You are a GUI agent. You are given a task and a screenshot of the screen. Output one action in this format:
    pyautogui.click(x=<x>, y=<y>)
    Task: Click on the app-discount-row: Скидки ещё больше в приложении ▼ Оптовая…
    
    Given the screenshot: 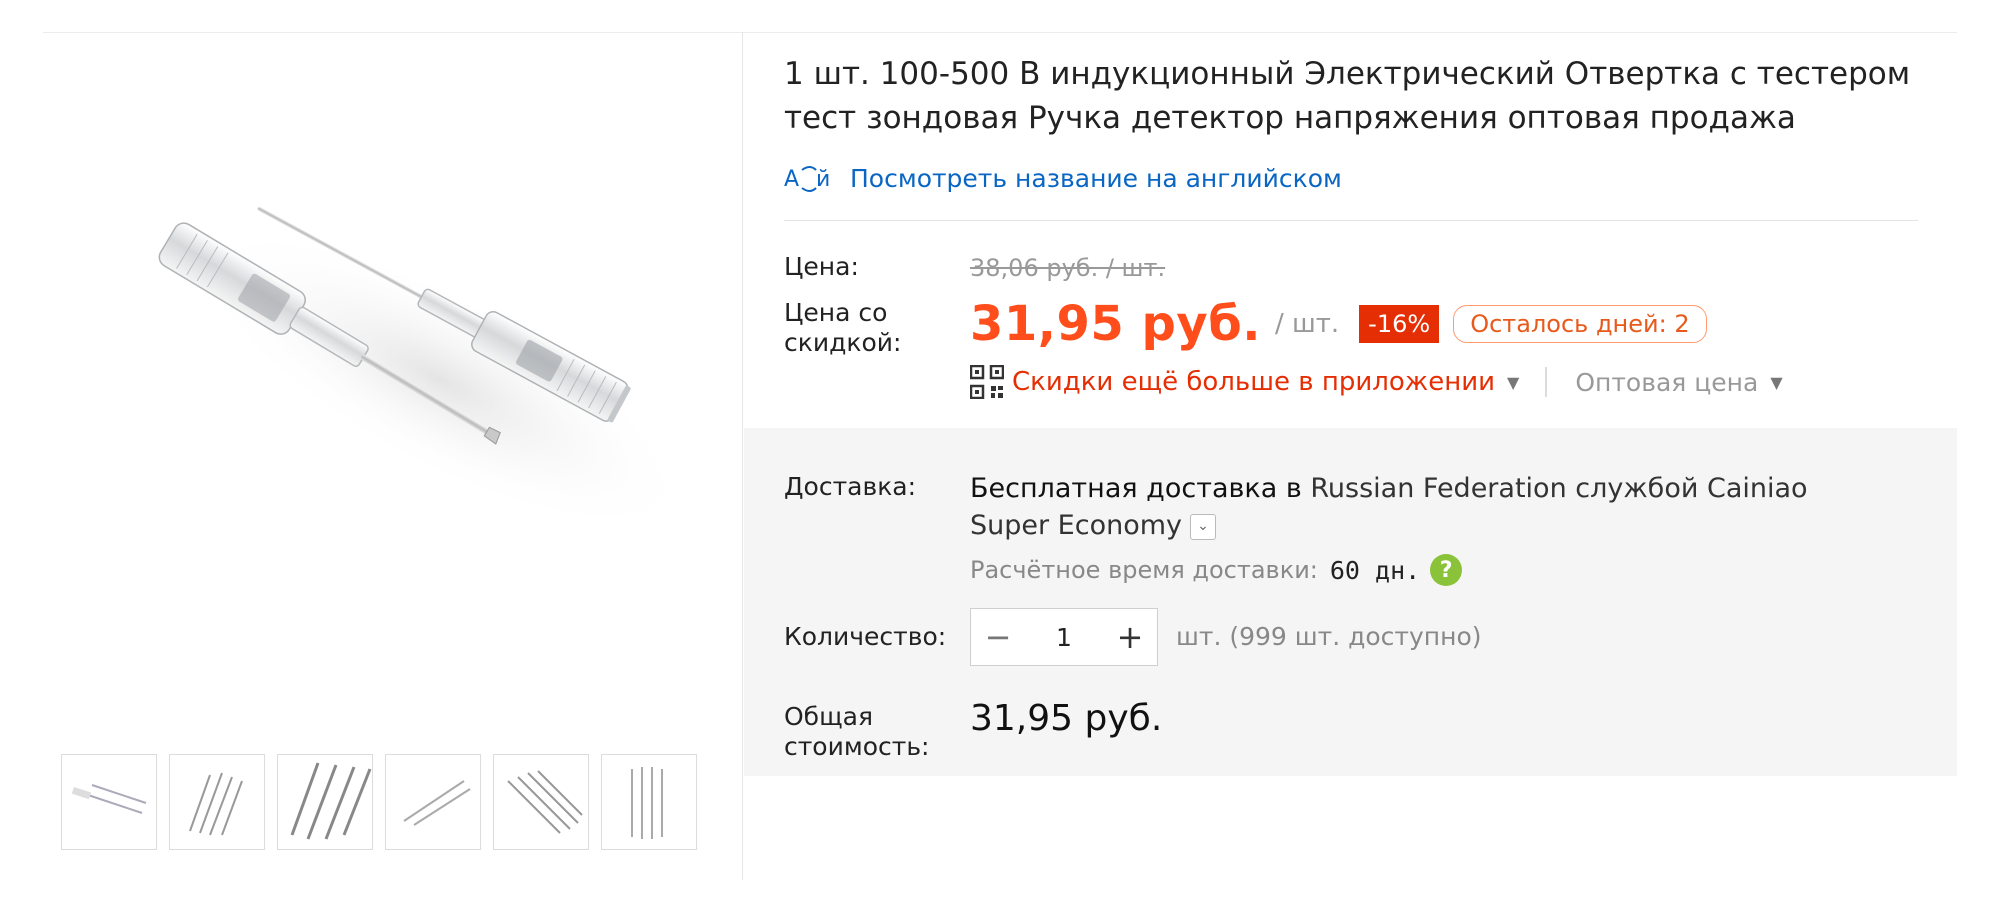 What is the action you would take?
    pyautogui.click(x=1376, y=382)
    